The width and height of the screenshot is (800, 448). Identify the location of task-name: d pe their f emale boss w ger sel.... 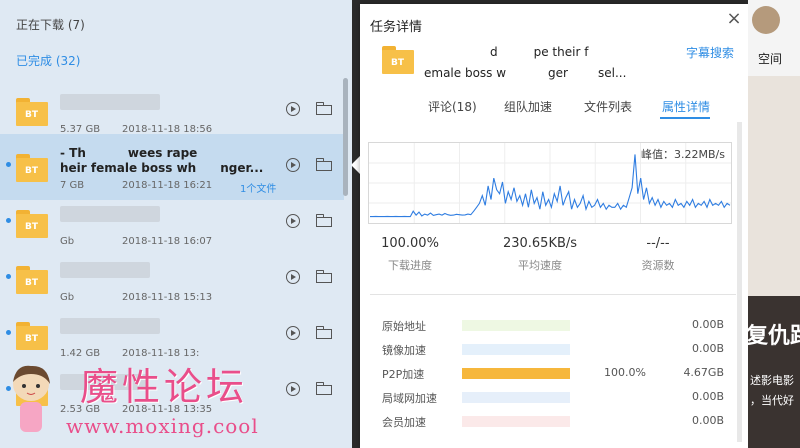
(549, 63).